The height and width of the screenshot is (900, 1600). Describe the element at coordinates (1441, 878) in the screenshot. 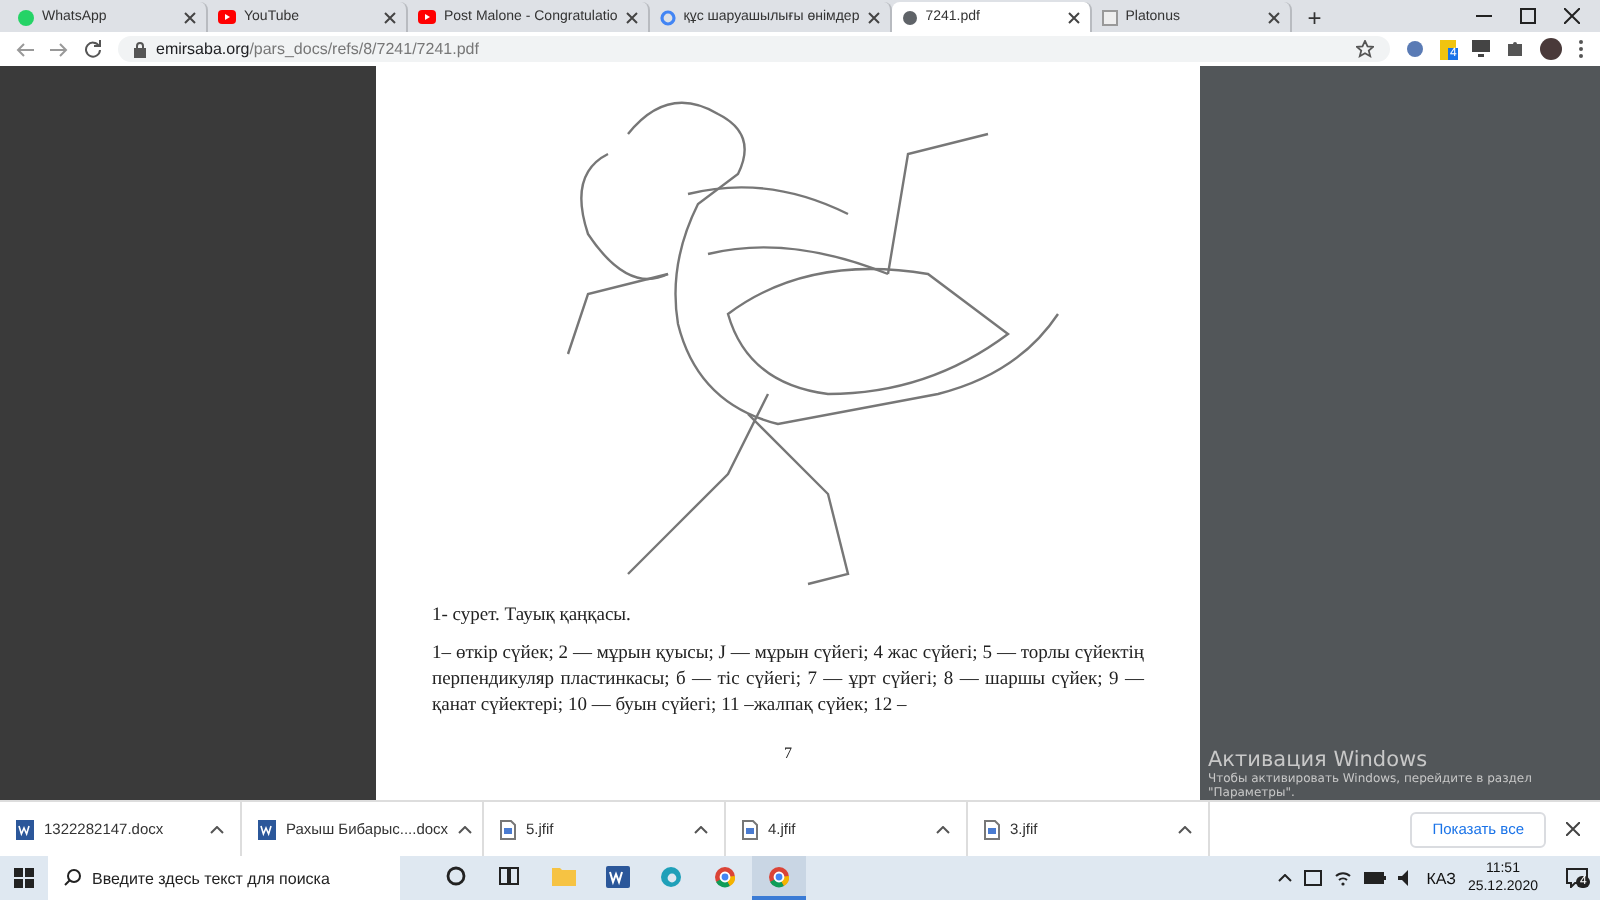

I see `language-indicator: КАЗ` at that location.